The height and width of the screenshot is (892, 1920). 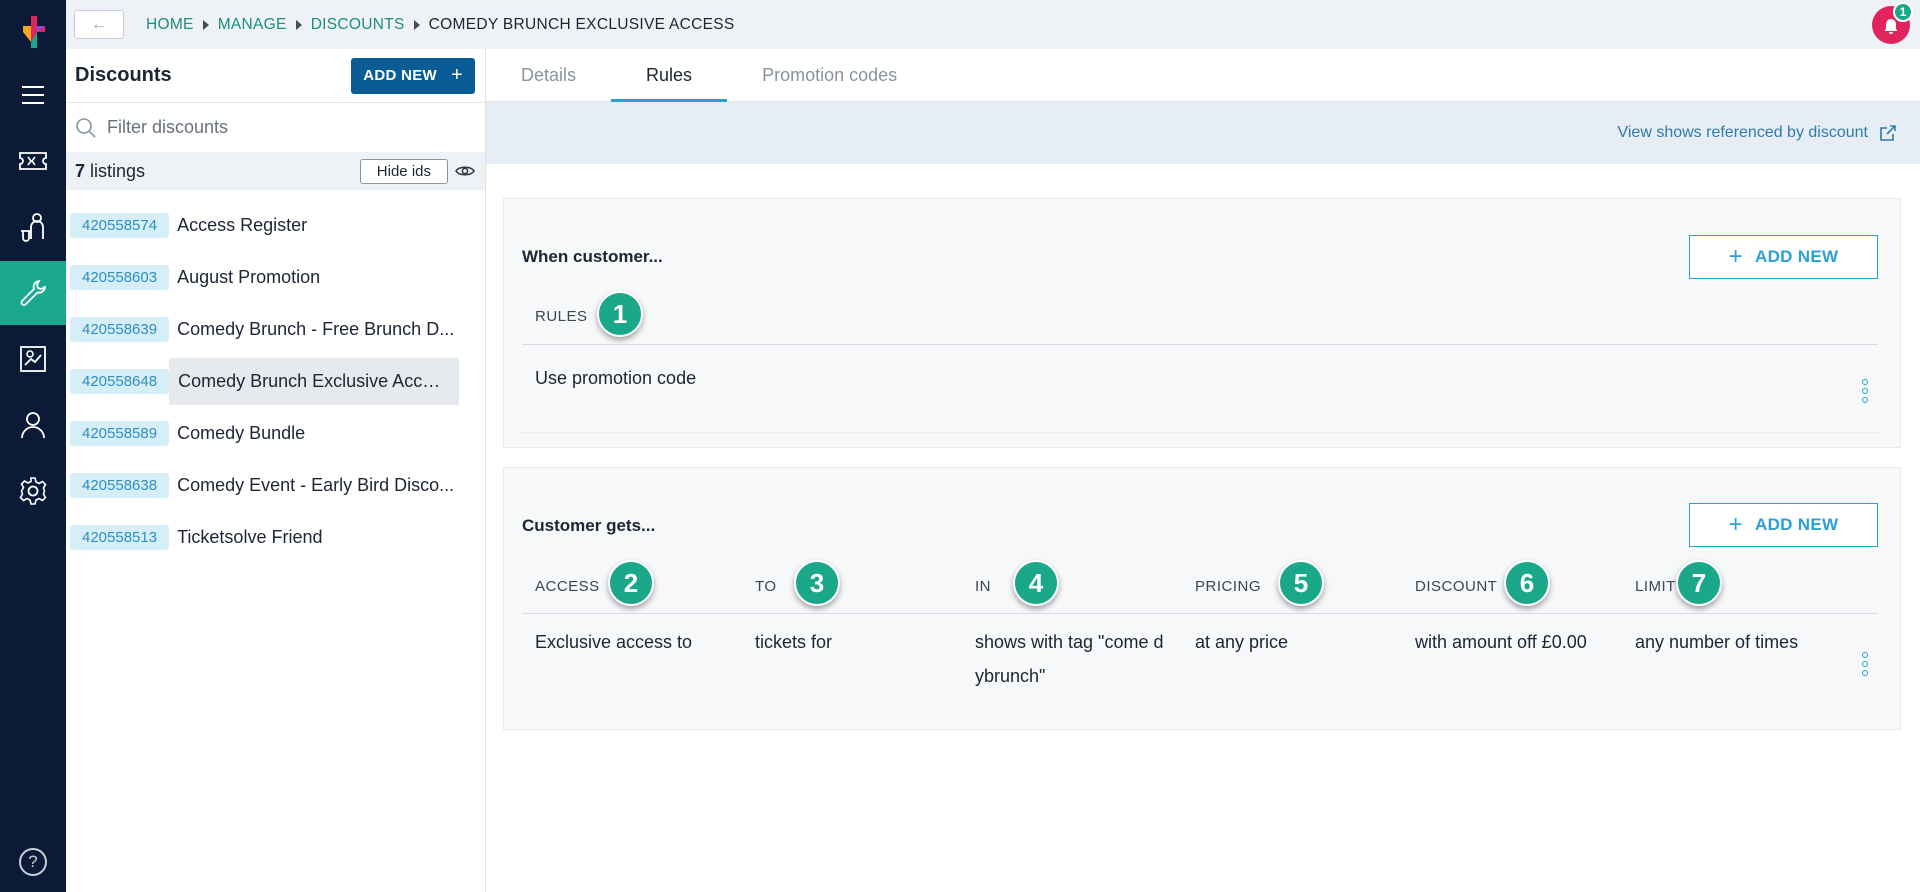 I want to click on callout-badge: 1, so click(x=620, y=314).